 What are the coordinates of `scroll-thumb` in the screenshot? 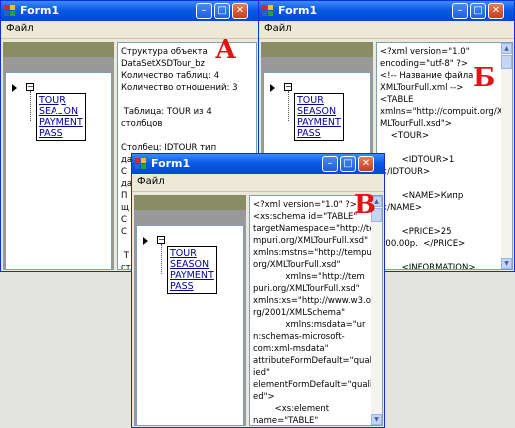 It's located at (506, 62).